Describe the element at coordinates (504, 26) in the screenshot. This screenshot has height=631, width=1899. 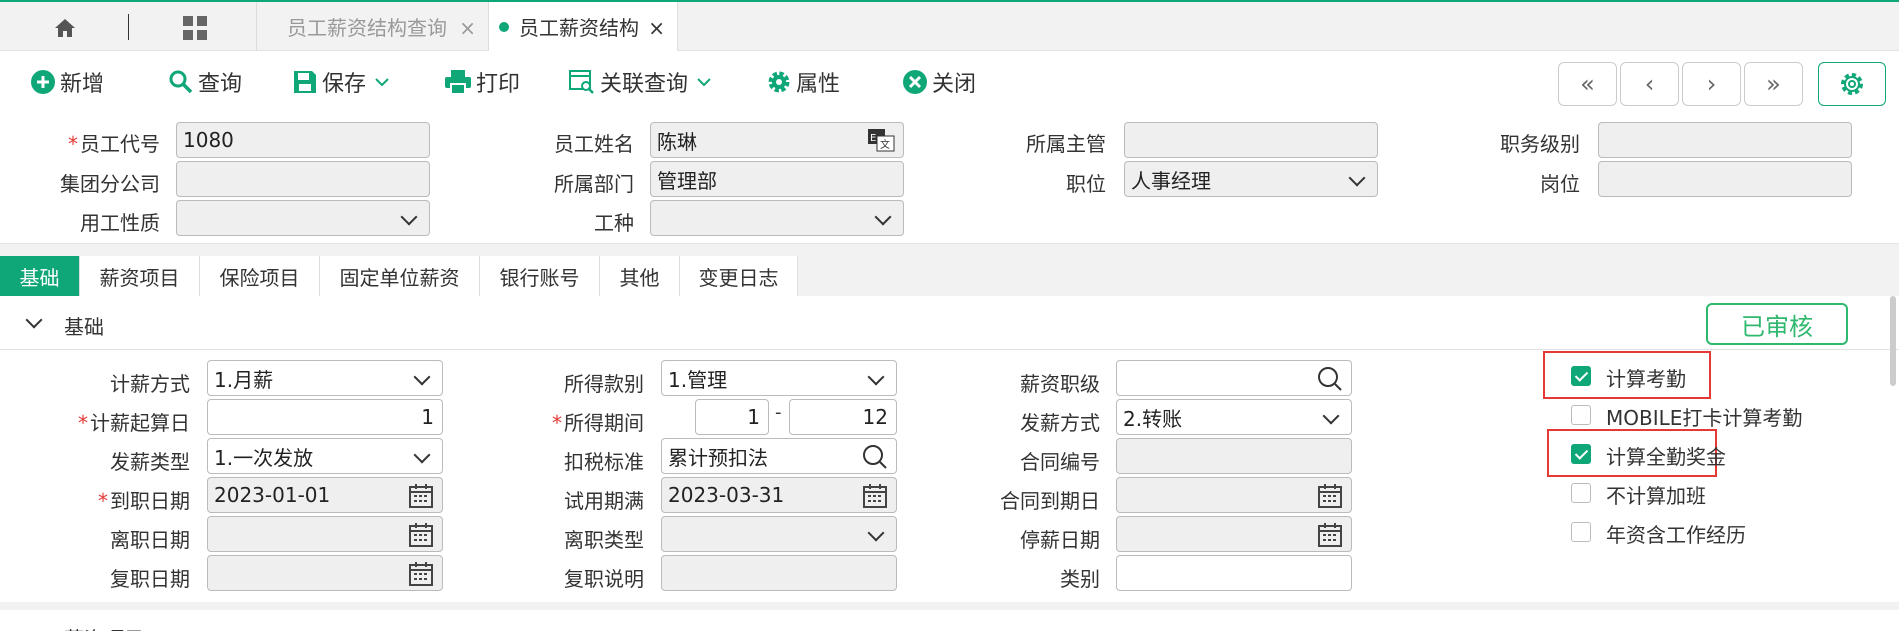
I see `active-dot-icon` at that location.